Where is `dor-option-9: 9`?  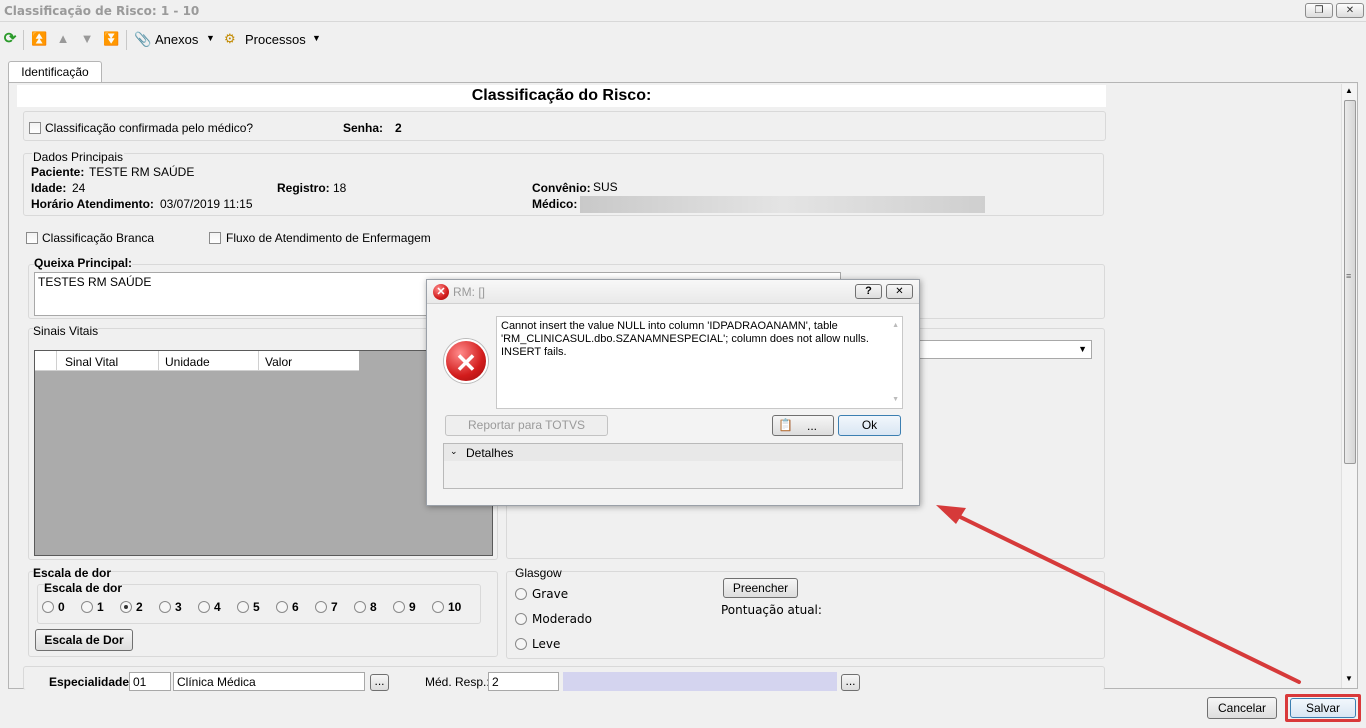
dor-option-9: 9 is located at coordinates (411, 607).